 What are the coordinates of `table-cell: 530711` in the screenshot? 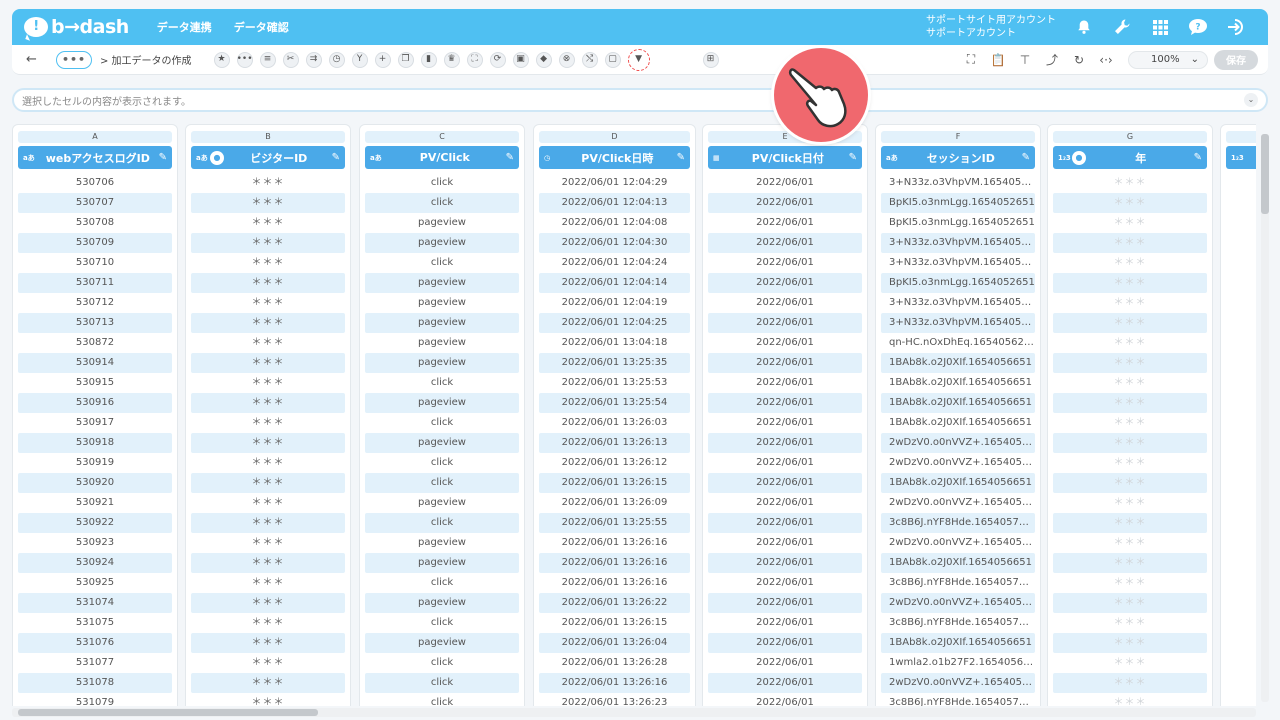 It's located at (95, 283).